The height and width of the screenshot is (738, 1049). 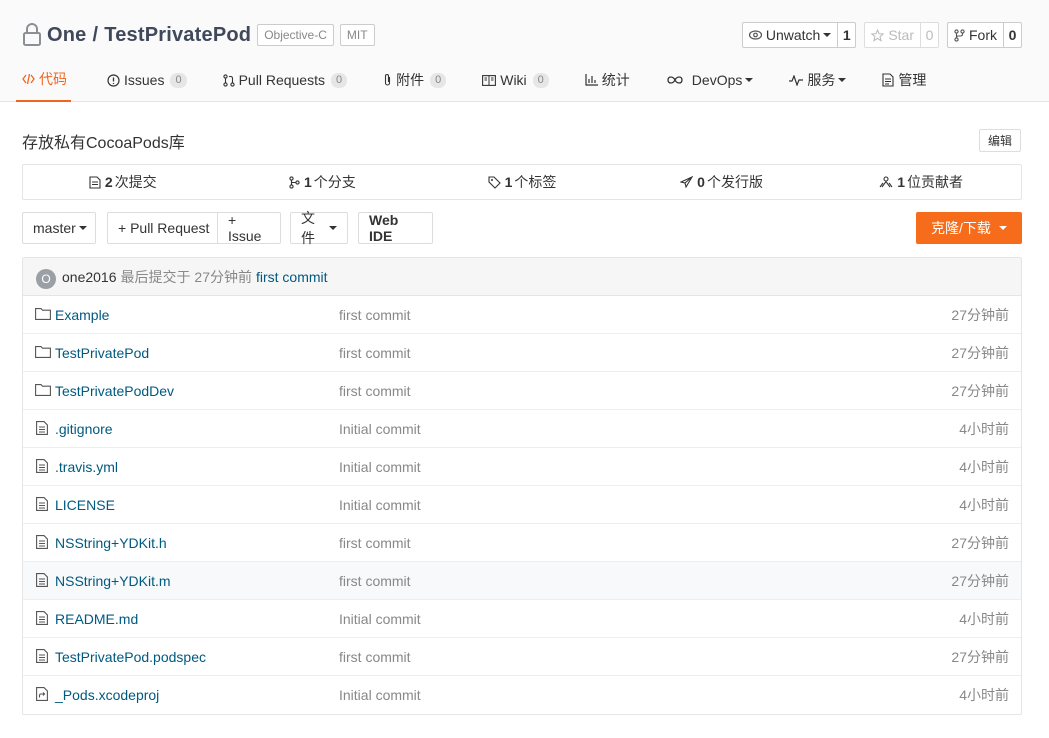 What do you see at coordinates (494, 182) in the screenshot?
I see `tag-icon` at bounding box center [494, 182].